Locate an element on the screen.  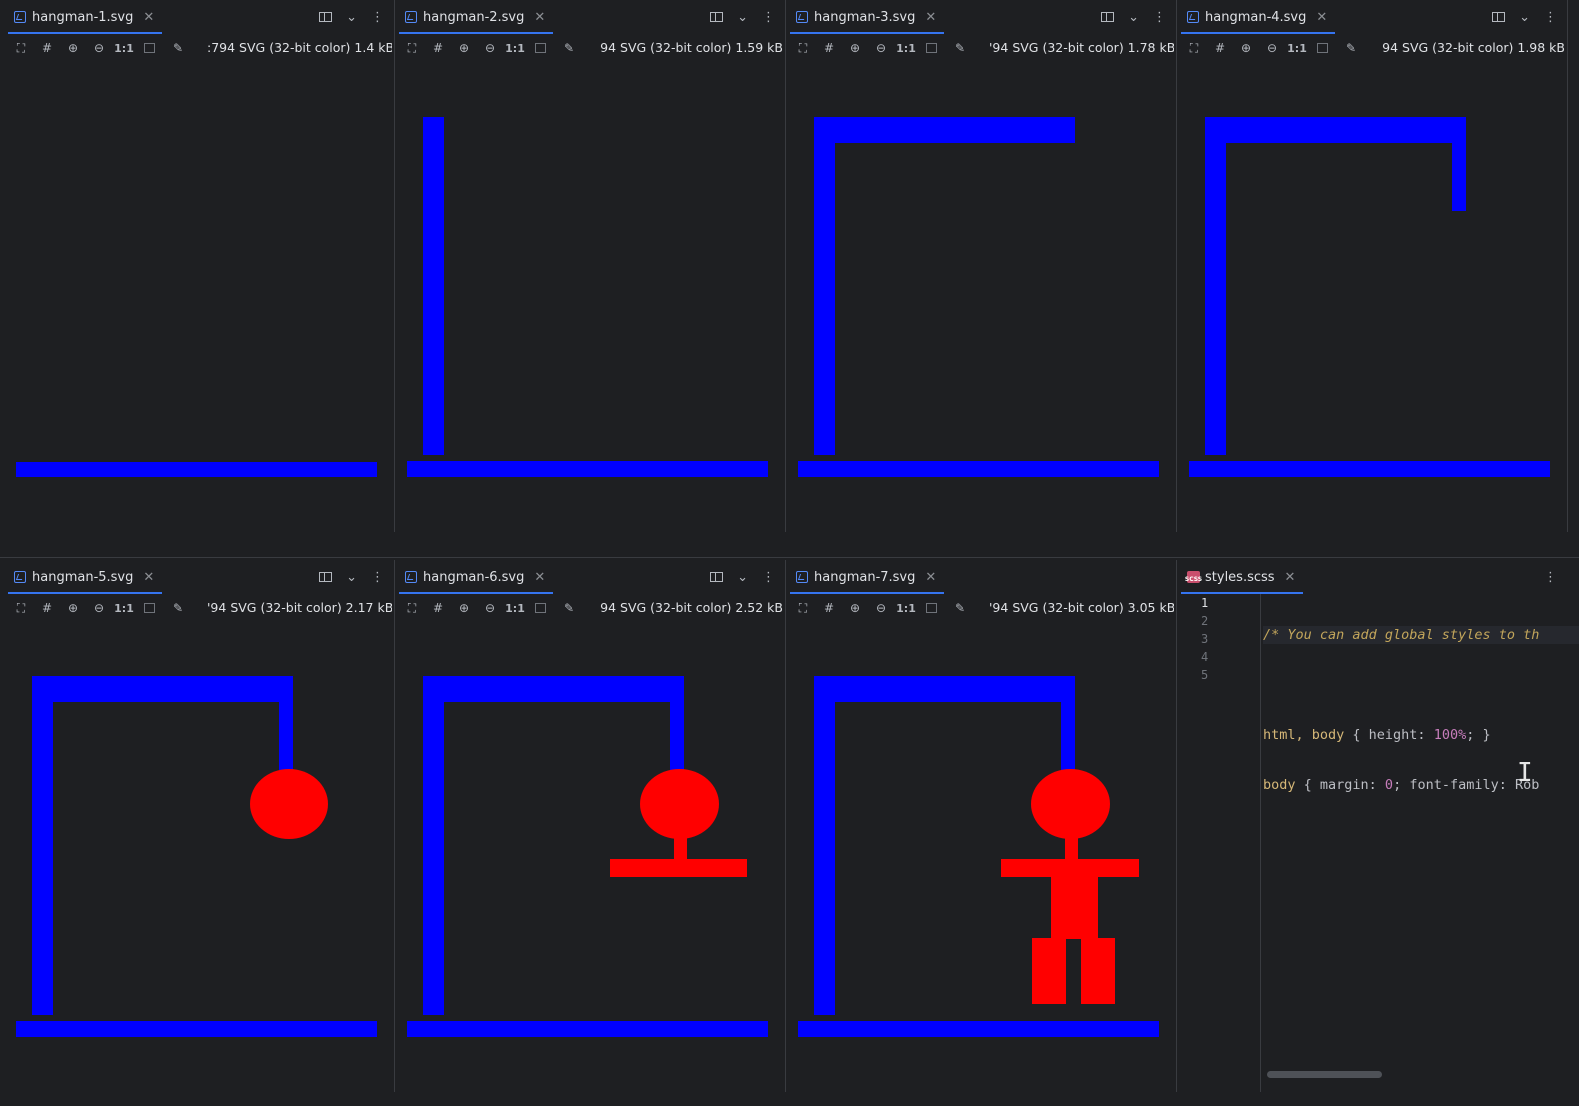
tab-hangman-1: hangman-1.svg ✕ is located at coordinates (83, 17).